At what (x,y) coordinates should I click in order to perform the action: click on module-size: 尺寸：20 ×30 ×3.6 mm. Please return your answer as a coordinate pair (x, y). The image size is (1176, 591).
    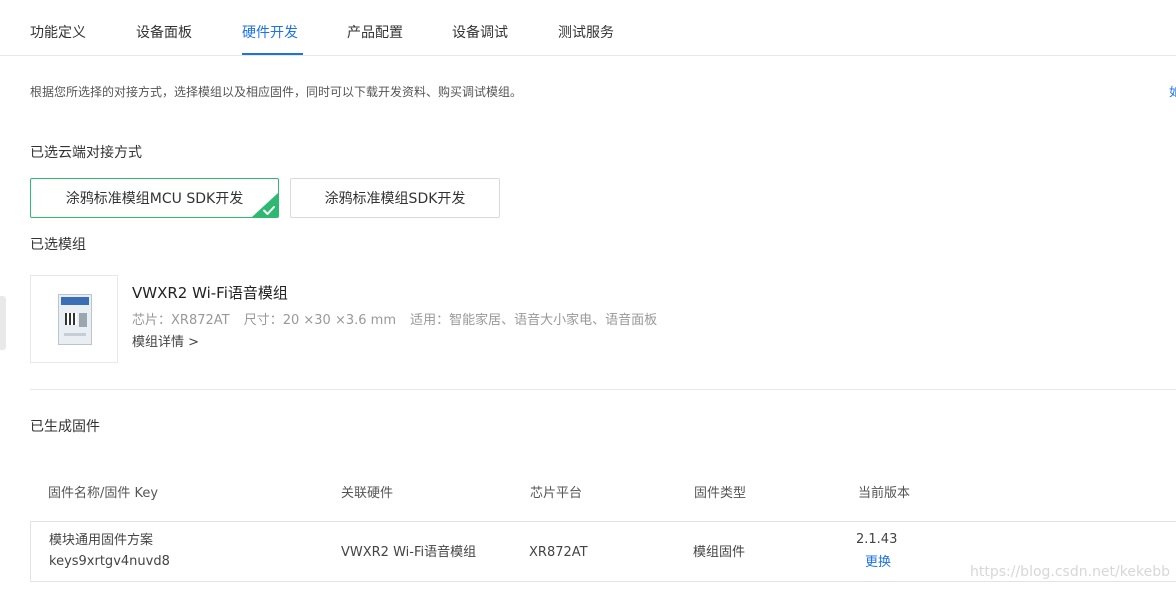
    Looking at the image, I should click on (319, 320).